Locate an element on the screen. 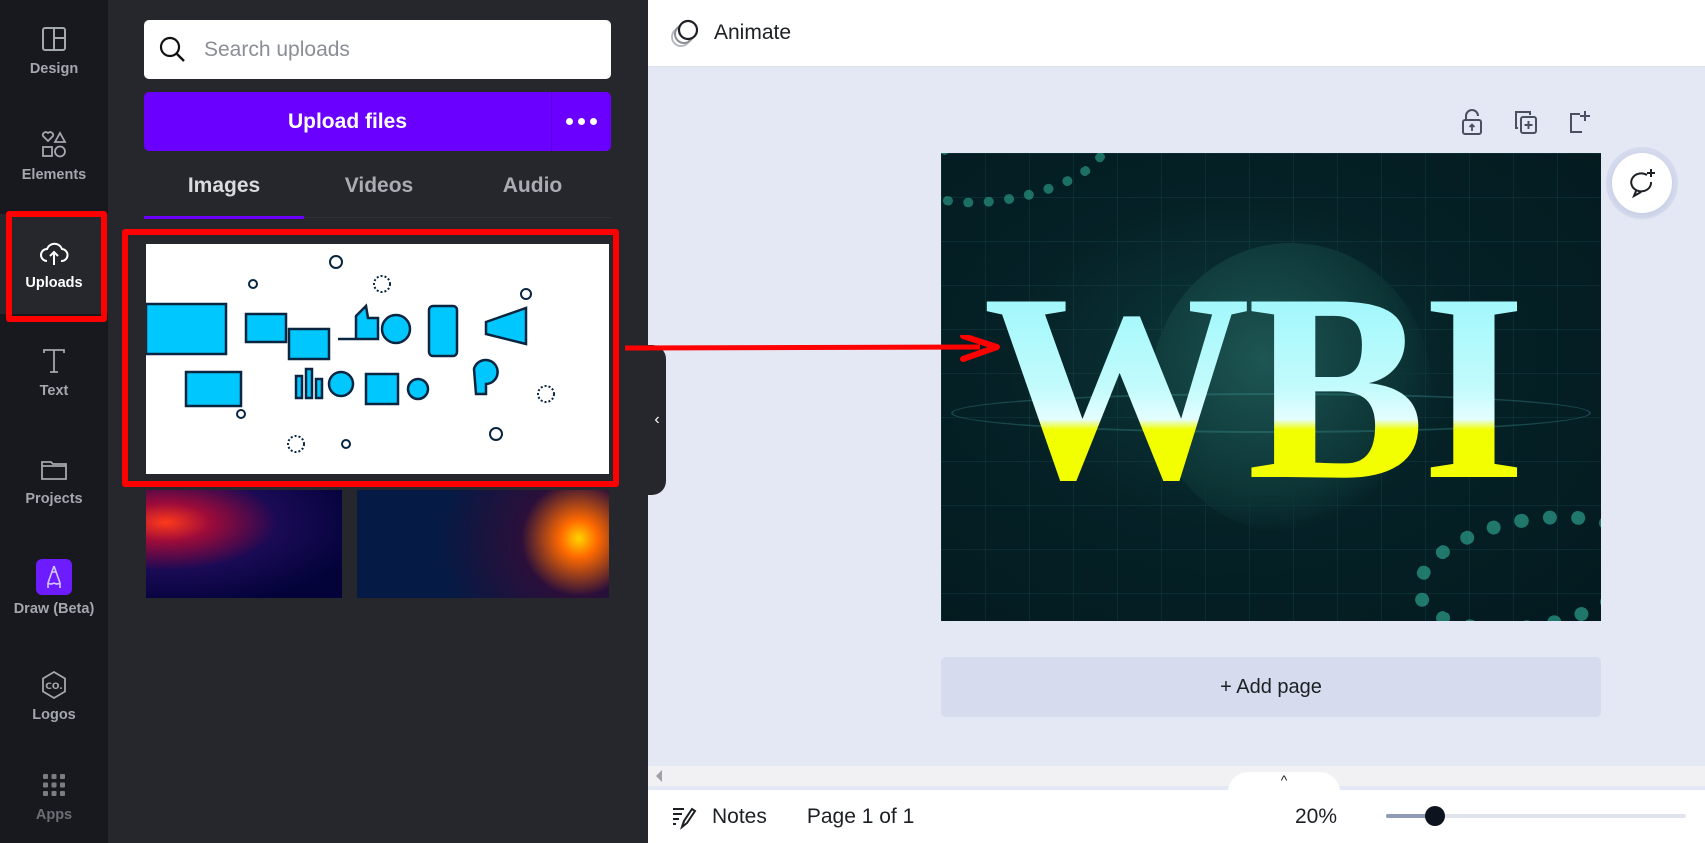 This screenshot has height=843, width=1705. rail-item-logos: CO. Logos is located at coordinates (54, 696).